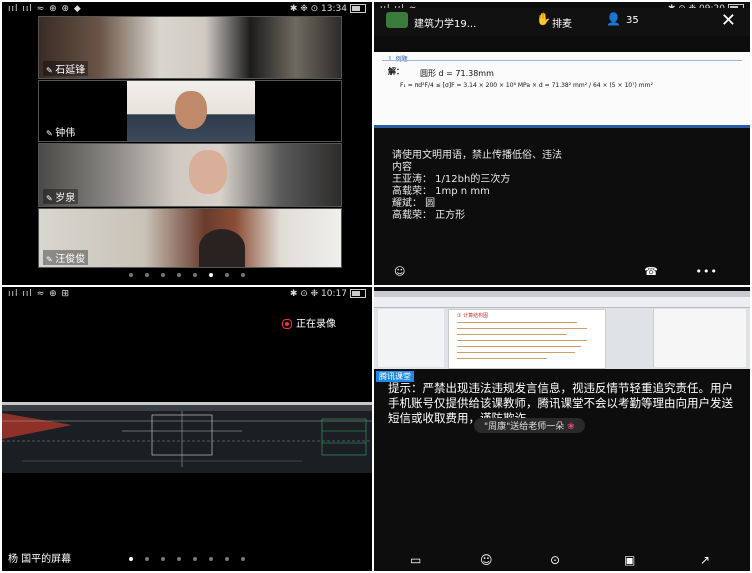 Image resolution: width=752 pixels, height=573 pixels. I want to click on signal-icons: ııl ııl ≈ ⊕ ⊞, so click(39, 294).